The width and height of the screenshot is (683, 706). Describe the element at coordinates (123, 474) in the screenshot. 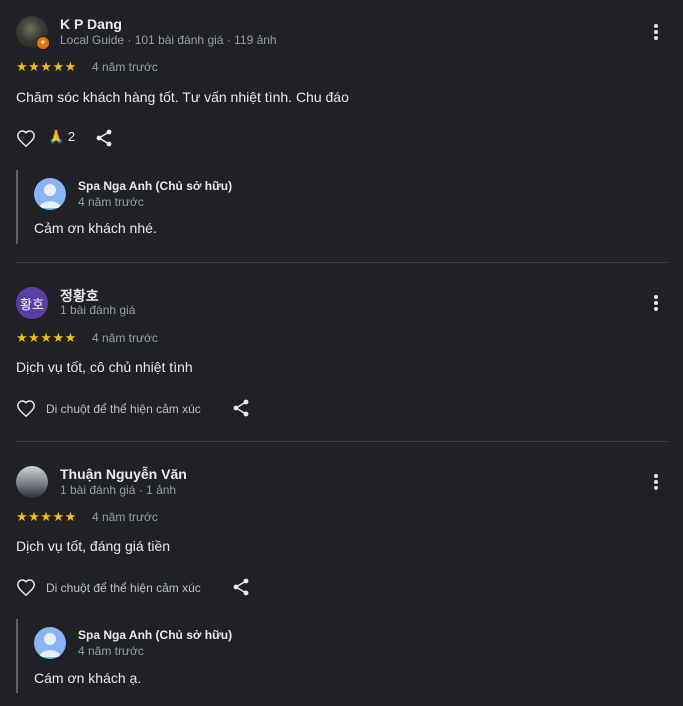

I see `reviewer-name: Thuận Nguyễn Văn` at that location.